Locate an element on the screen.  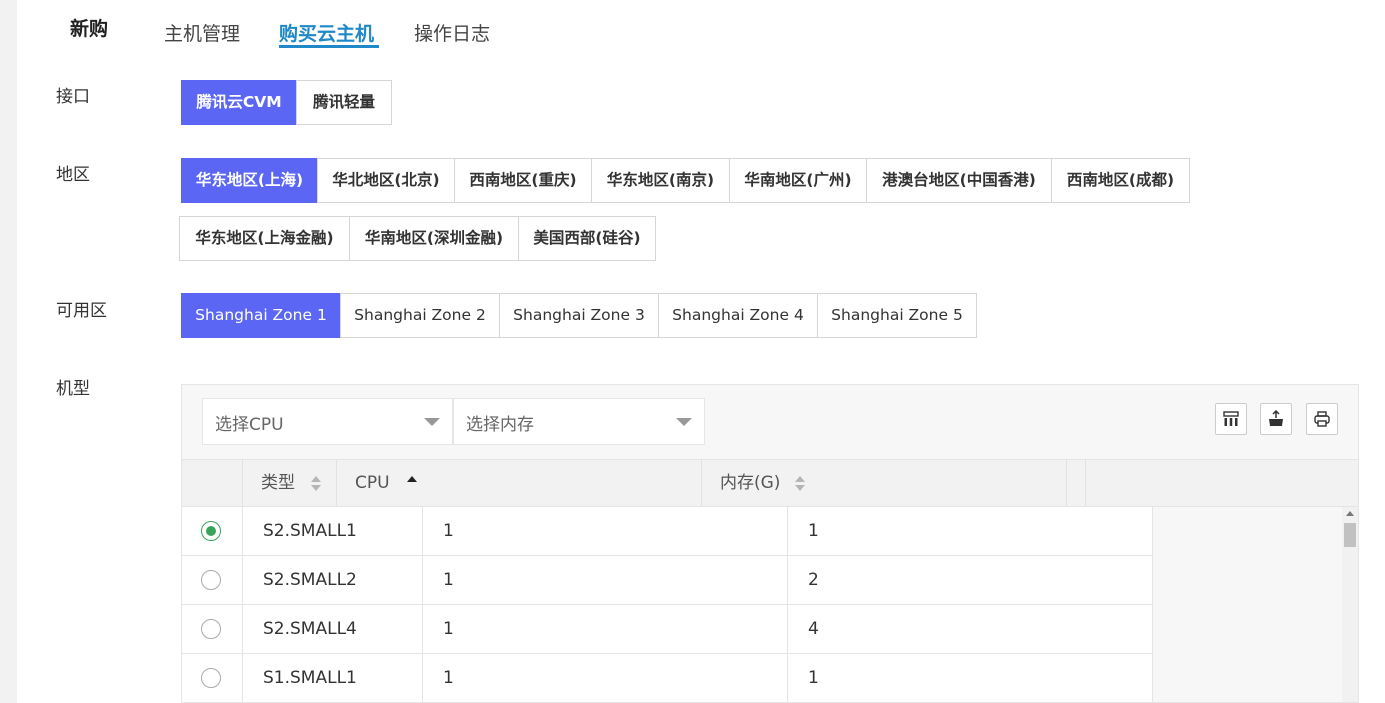
cpu-filter-placeholder: 选择CPU is located at coordinates (249, 425).